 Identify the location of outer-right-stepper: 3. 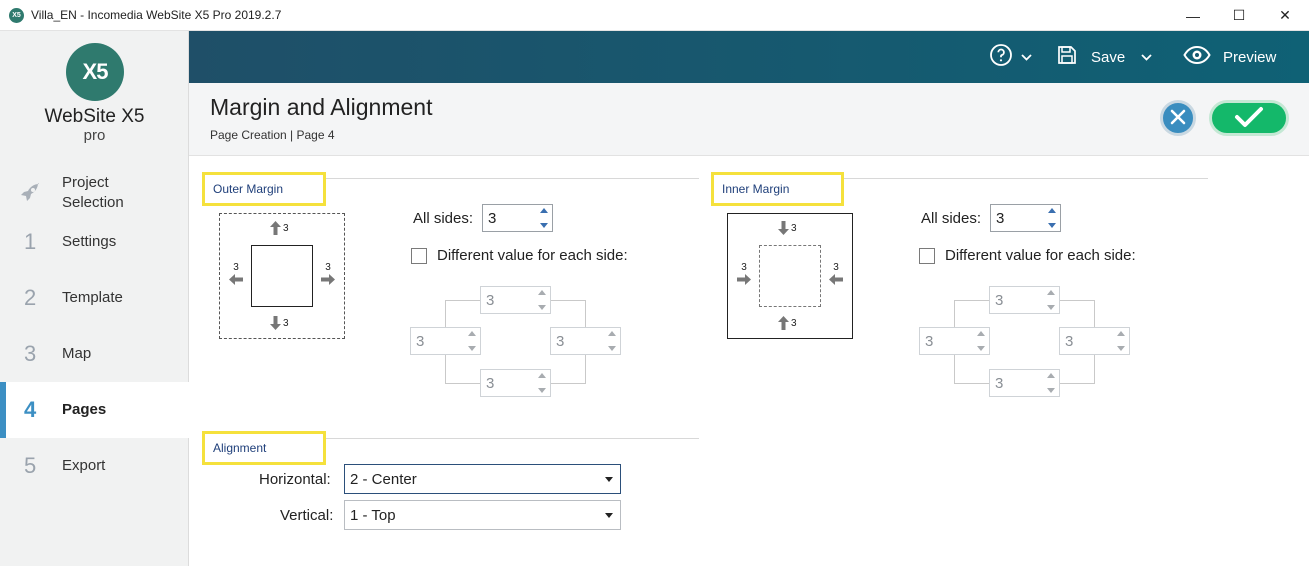
(585, 341).